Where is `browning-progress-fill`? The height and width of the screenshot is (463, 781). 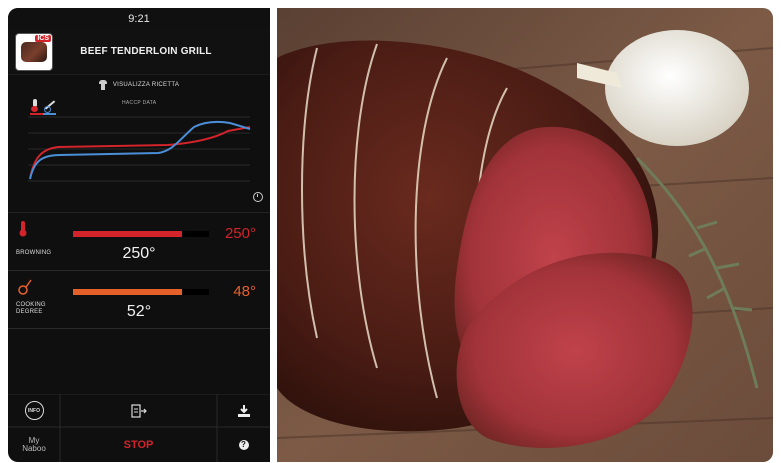
browning-progress-fill is located at coordinates (127, 234).